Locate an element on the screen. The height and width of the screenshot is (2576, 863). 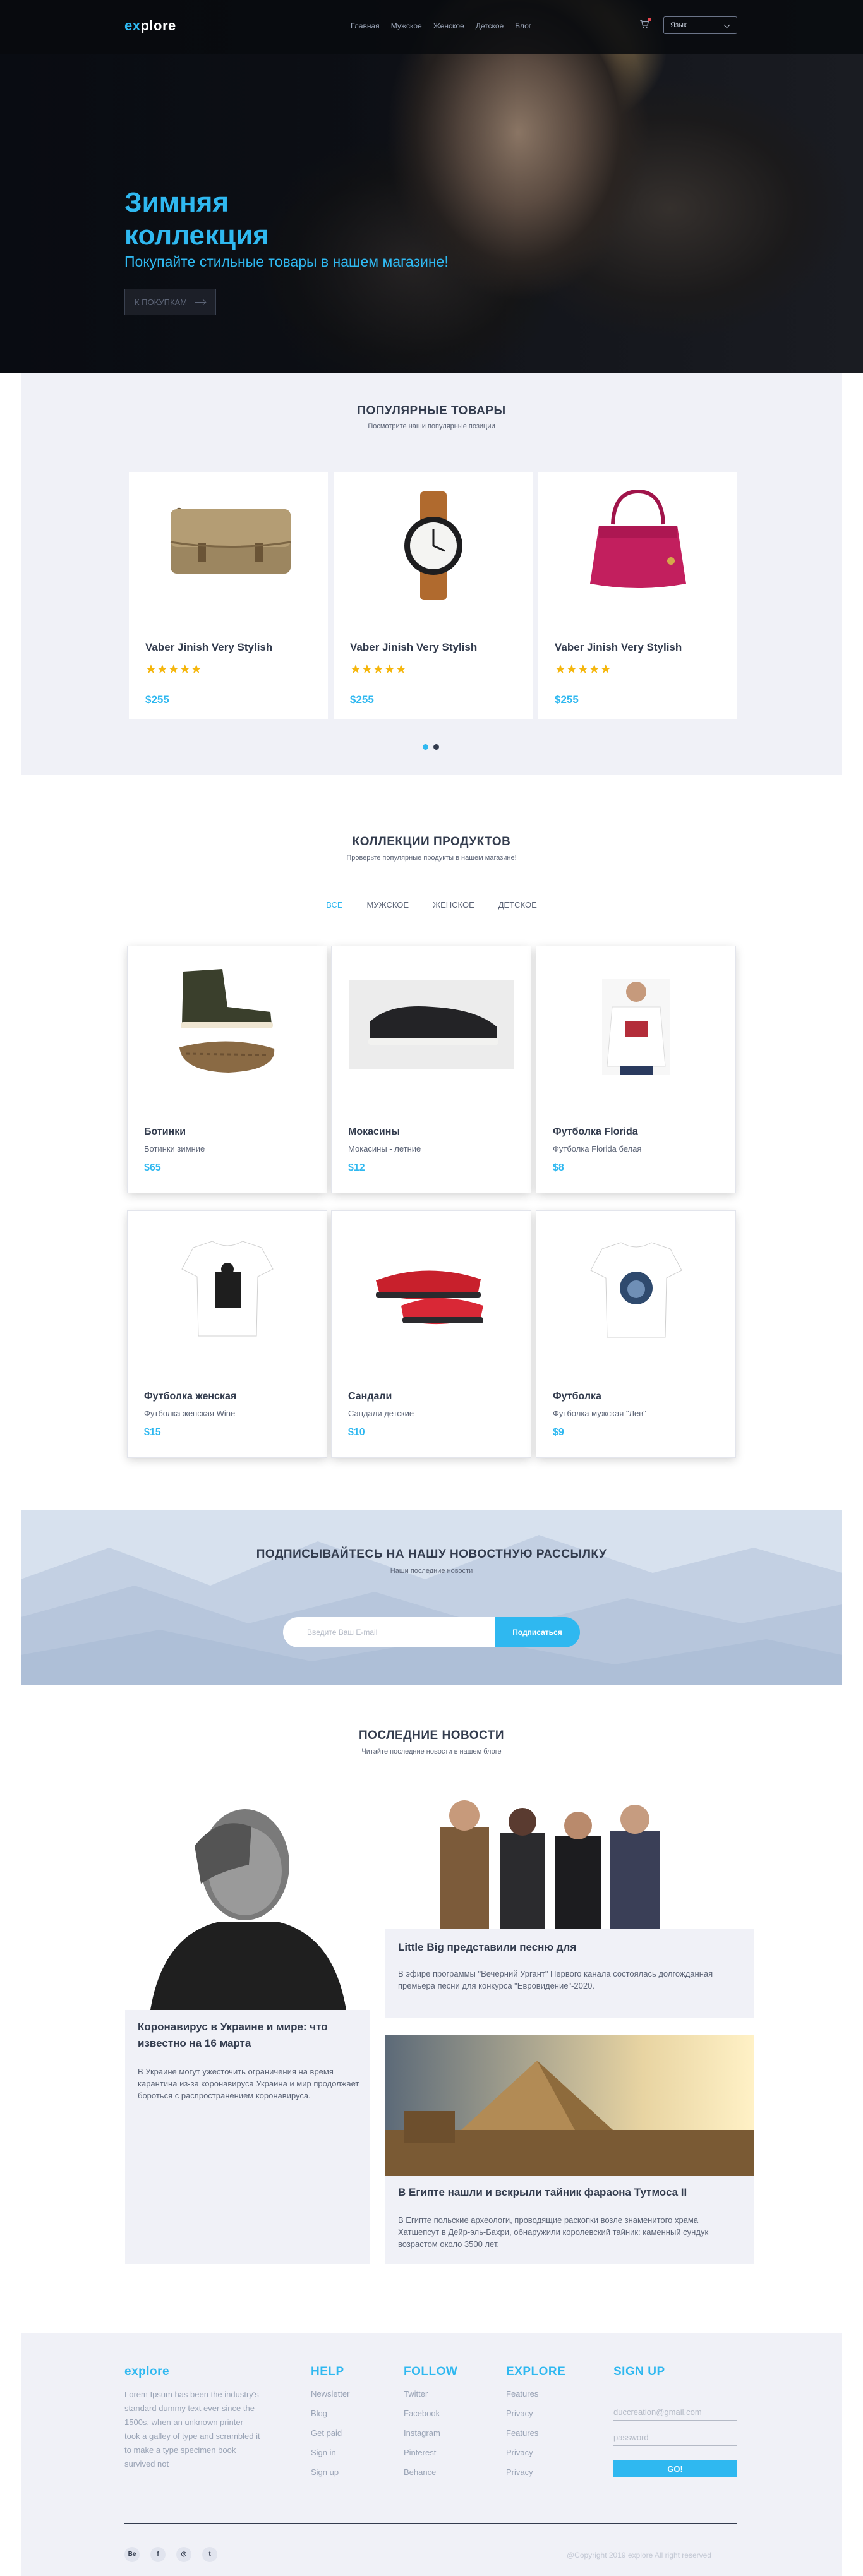
messenger-bag-image is located at coordinates (230, 541).